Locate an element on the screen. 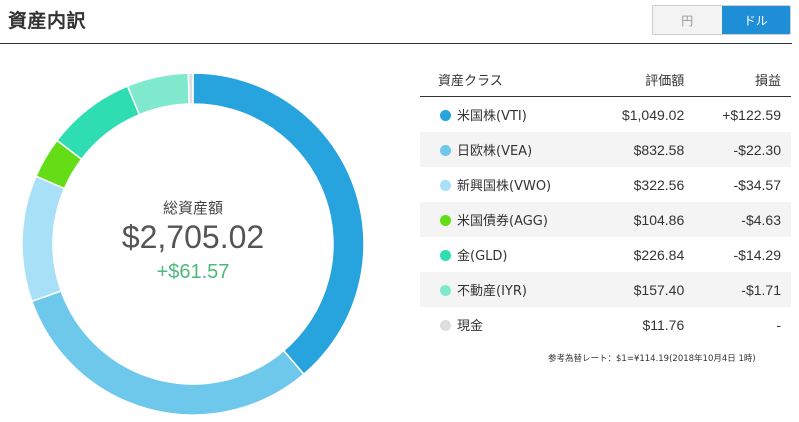  asset-name-cell: 不動産(IYR) is located at coordinates (507, 289).